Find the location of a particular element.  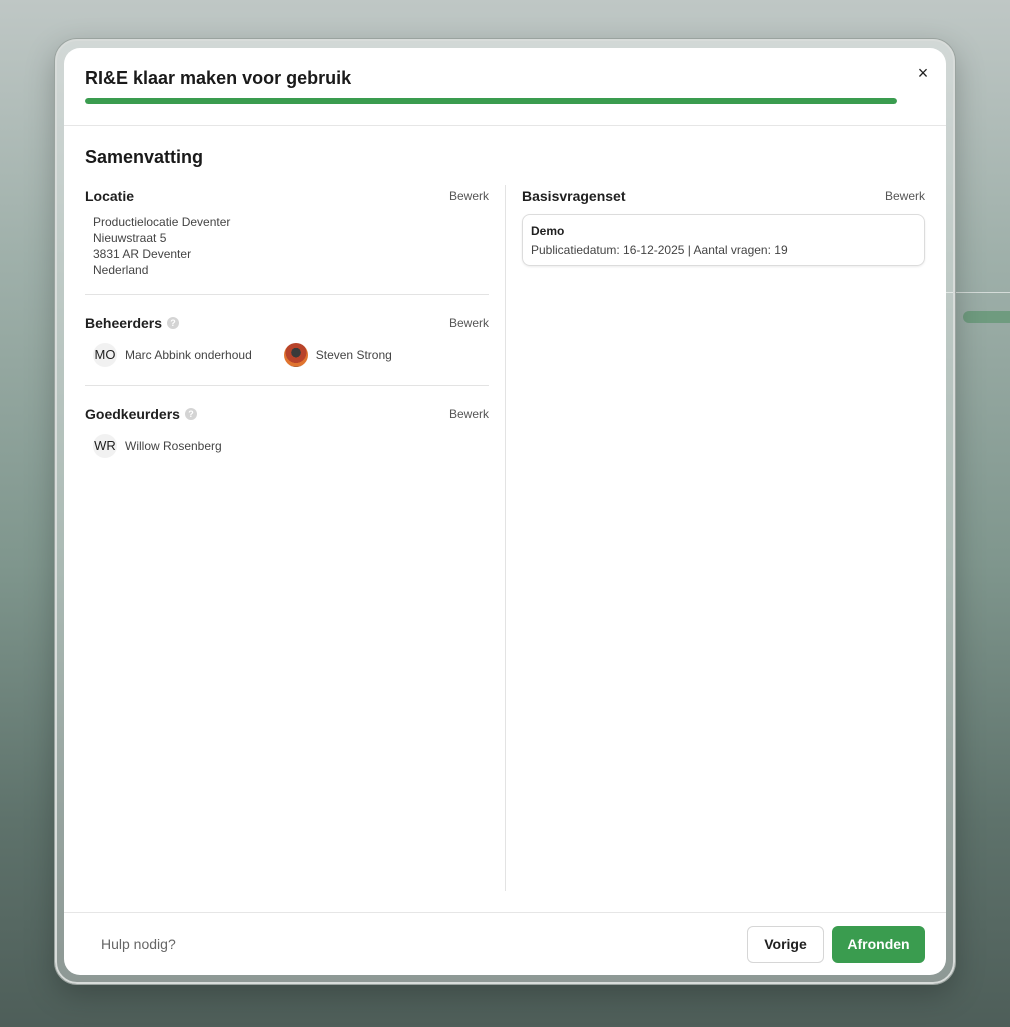

close-icon: × is located at coordinates (923, 73).